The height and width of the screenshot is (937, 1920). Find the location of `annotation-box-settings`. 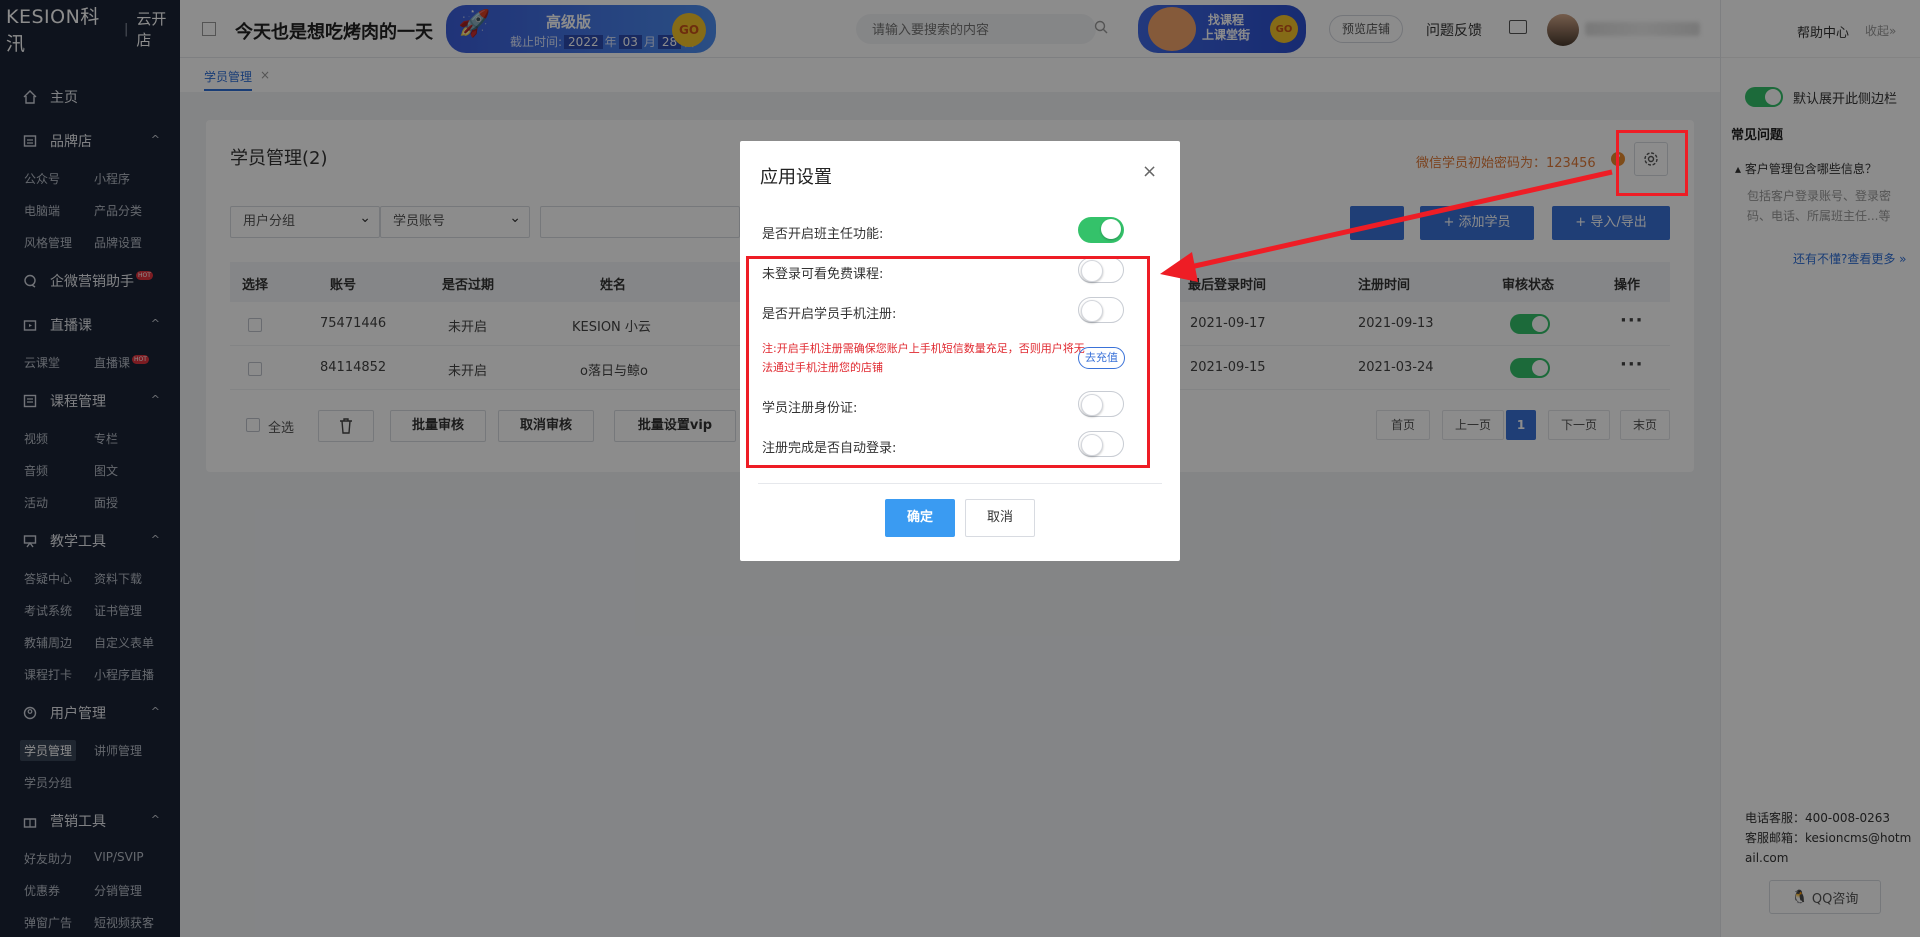

annotation-box-settings is located at coordinates (948, 362).